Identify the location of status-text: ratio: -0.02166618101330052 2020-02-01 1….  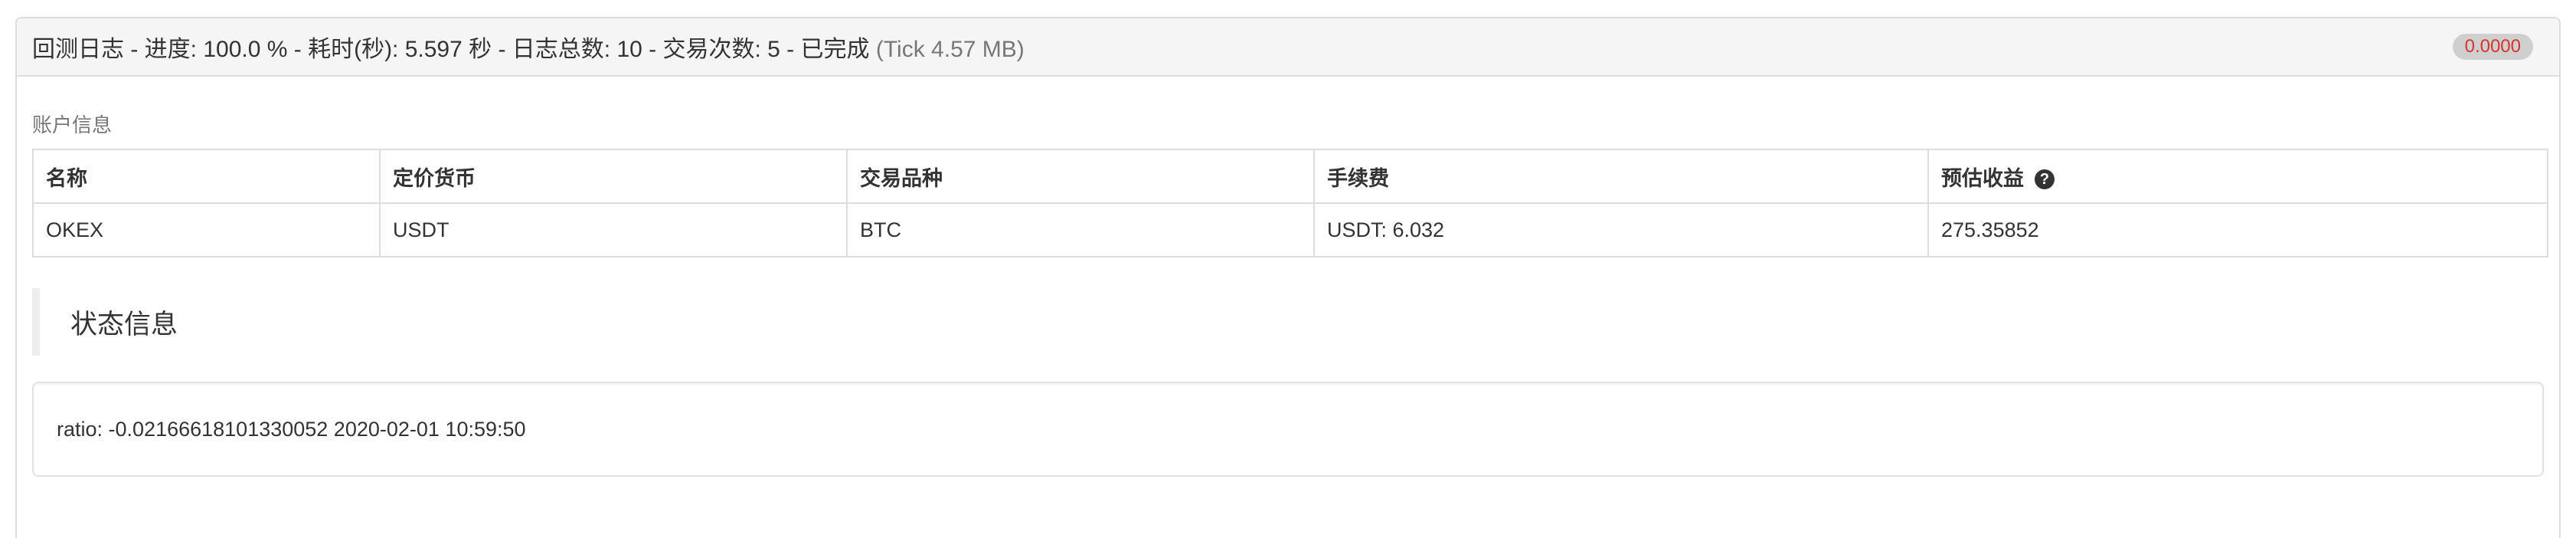
(291, 429).